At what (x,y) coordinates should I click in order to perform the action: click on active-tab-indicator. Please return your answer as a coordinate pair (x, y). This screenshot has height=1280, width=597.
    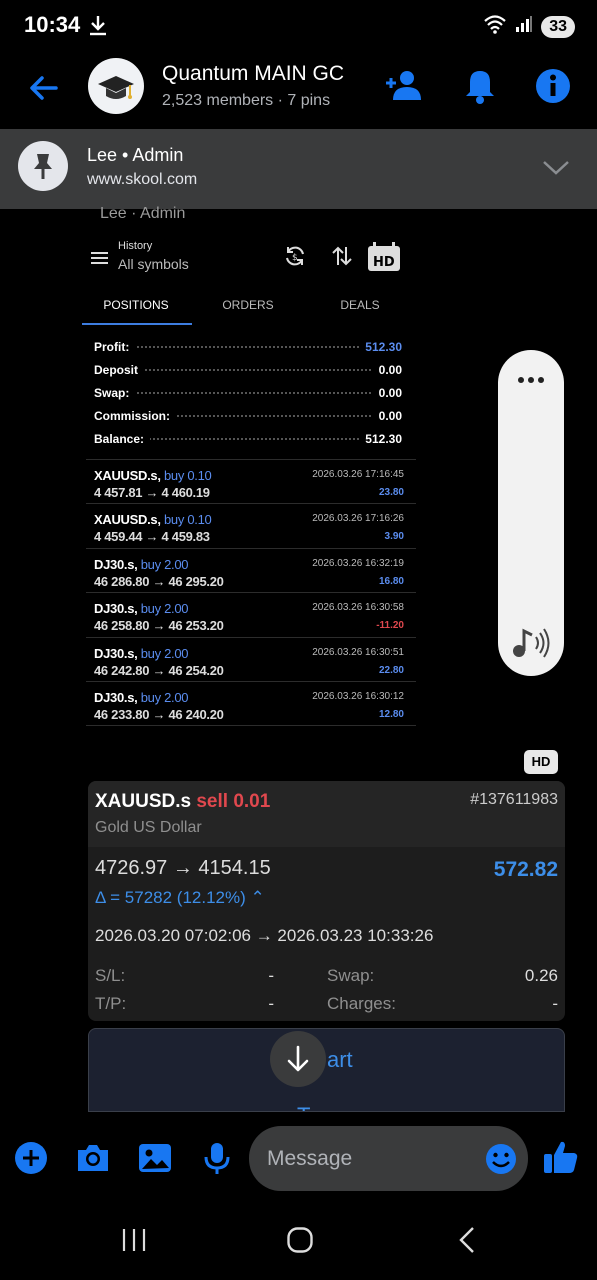
    Looking at the image, I should click on (137, 324).